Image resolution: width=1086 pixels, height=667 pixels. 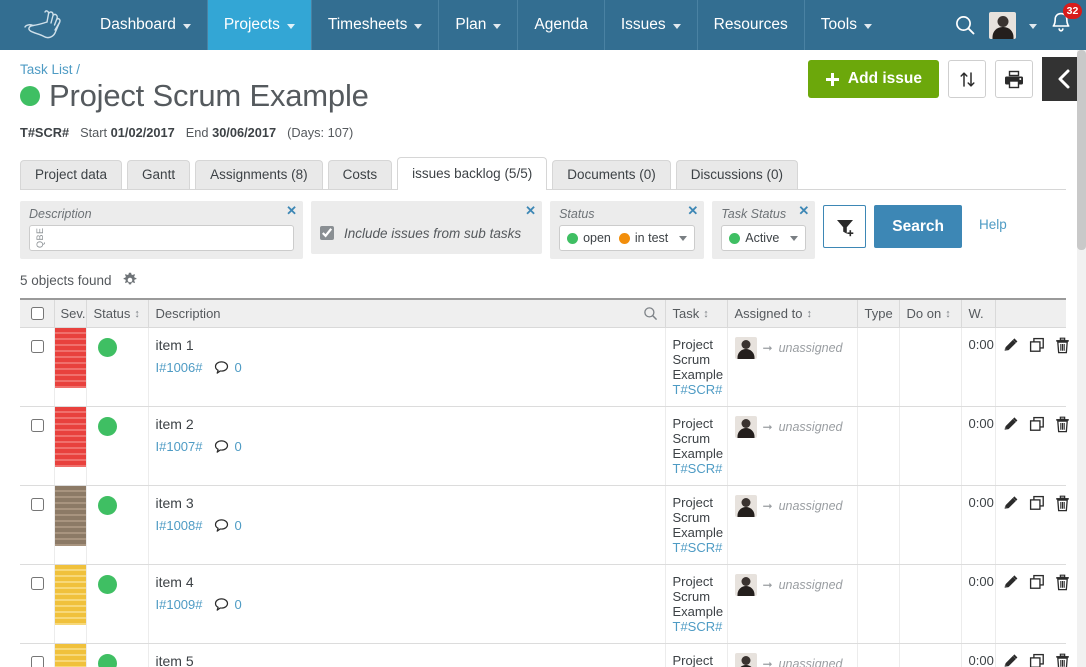 I want to click on tab-gantt: Gantt, so click(x=159, y=174).